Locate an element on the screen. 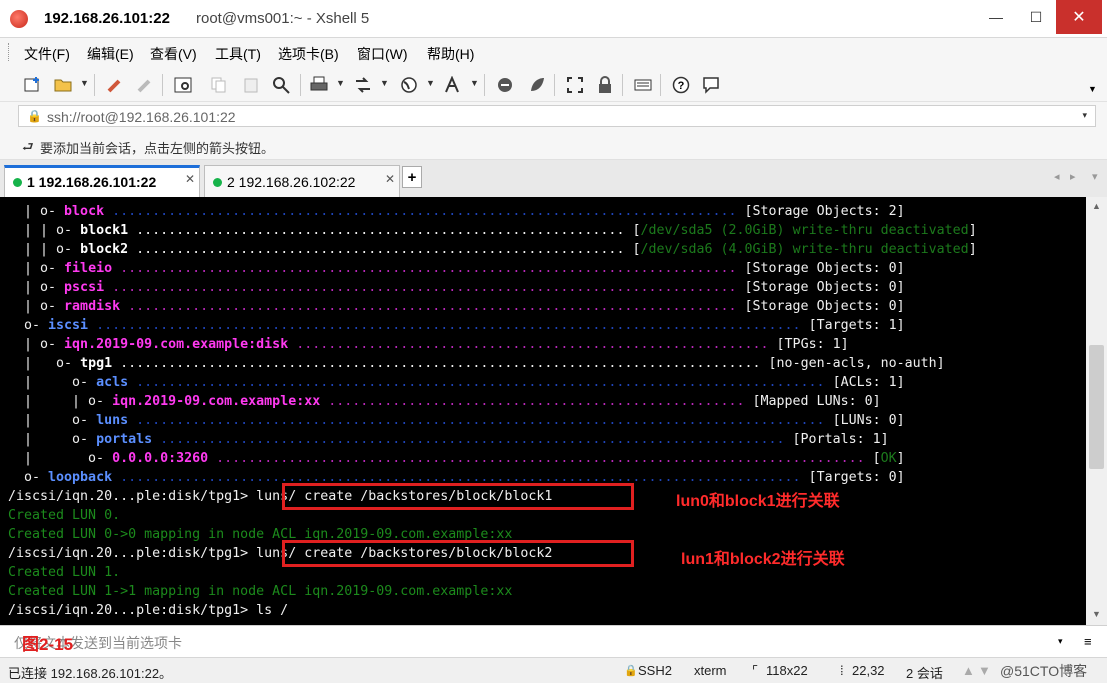  terminal-text: | | o- is located at coordinates (44, 230).